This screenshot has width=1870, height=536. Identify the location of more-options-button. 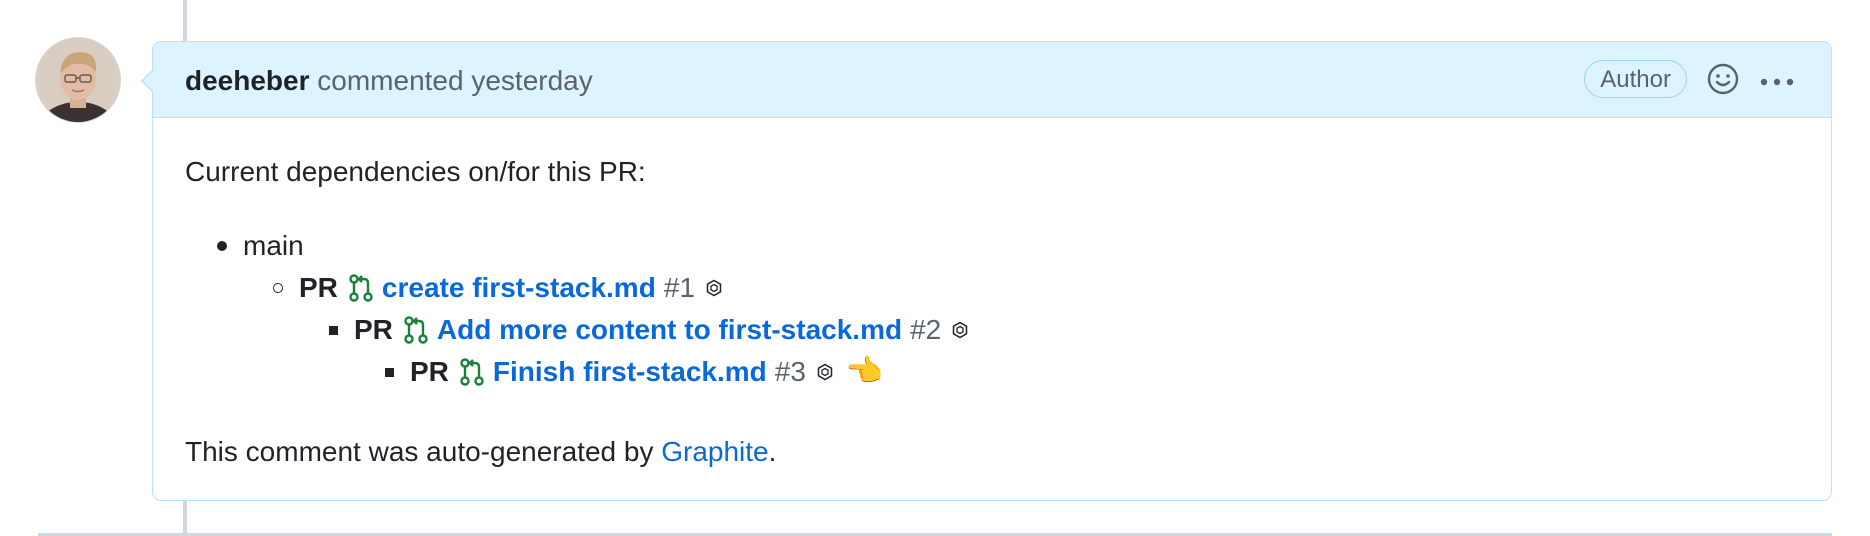
(1777, 80).